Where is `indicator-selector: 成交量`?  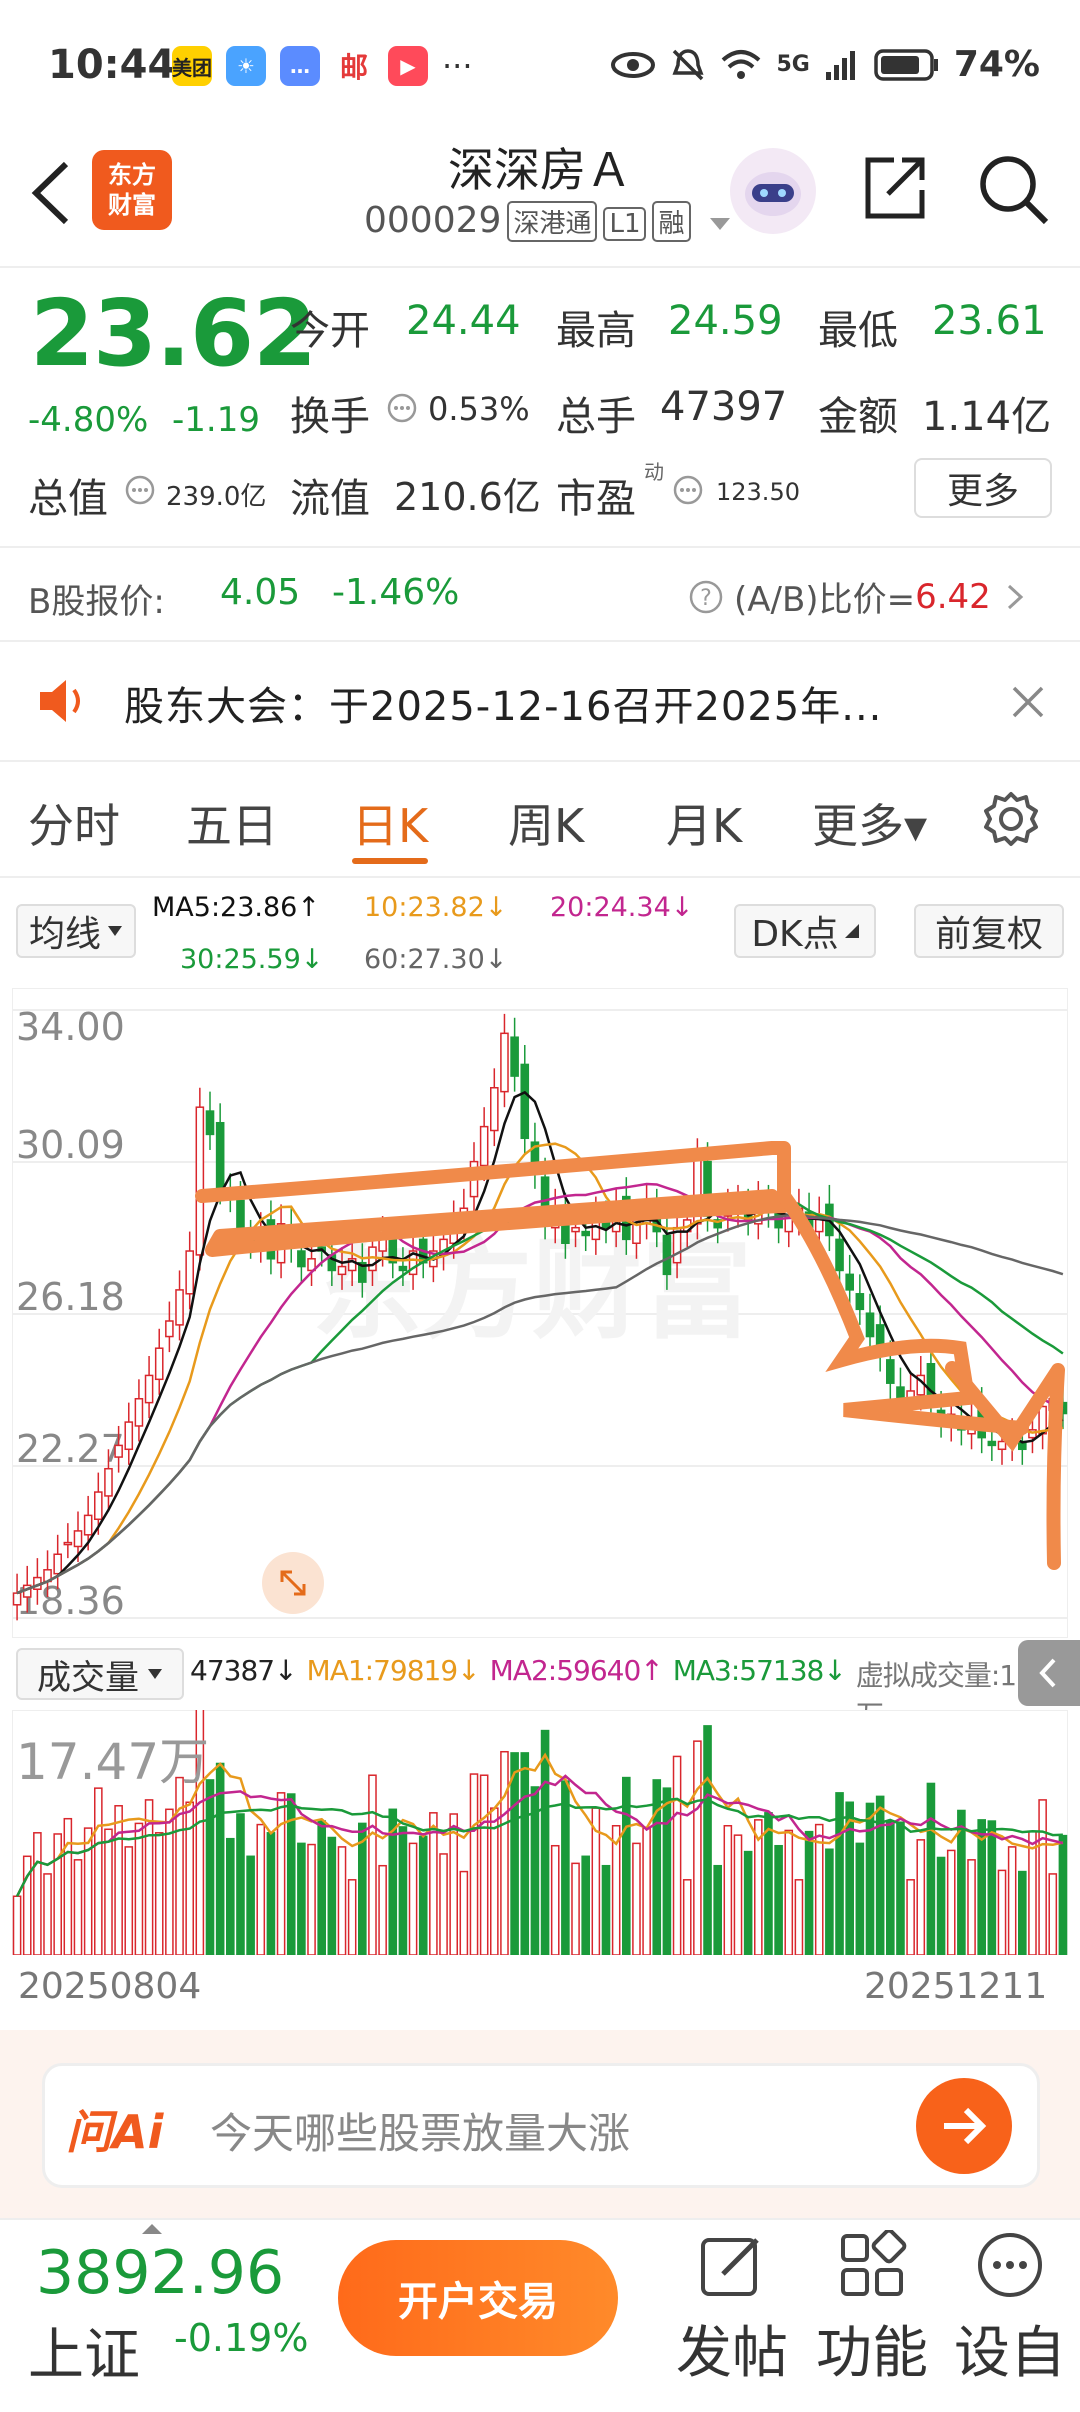 indicator-selector: 成交量 is located at coordinates (100, 1674).